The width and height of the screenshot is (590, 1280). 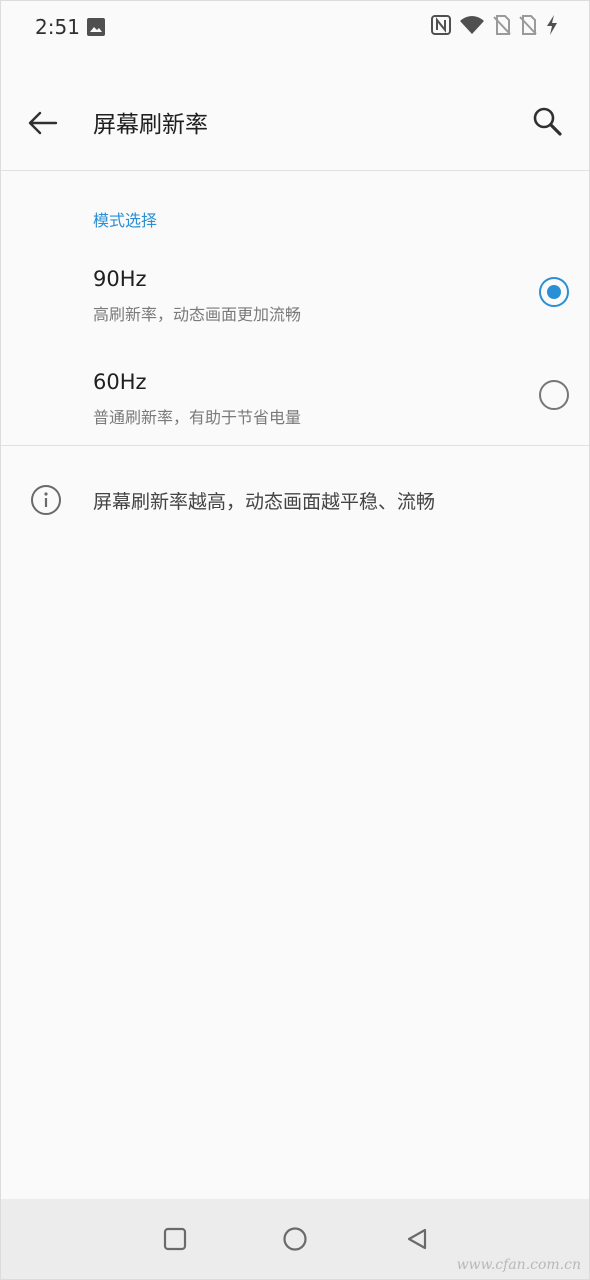 I want to click on nav-bar: www.cfan.com.cn, so click(x=295, y=1239).